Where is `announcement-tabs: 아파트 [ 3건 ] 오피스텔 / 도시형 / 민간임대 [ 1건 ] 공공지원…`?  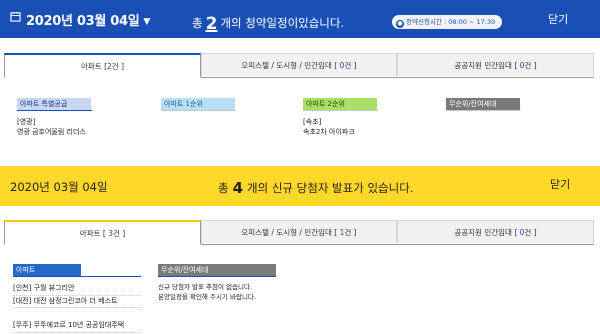 announcement-tabs: 아파트 [ 3건 ] 오피스텔 / 도시형 / 민간임대 [ 1건 ] 공공지원… is located at coordinates (299, 232).